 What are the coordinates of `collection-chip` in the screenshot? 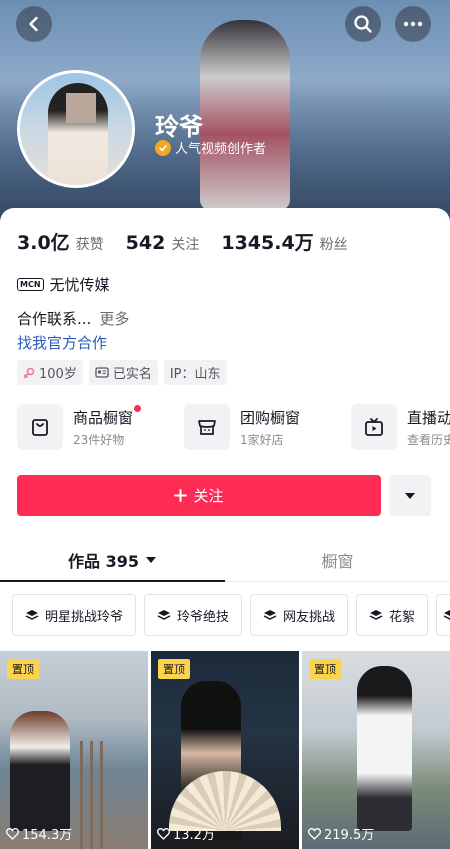 It's located at (443, 615).